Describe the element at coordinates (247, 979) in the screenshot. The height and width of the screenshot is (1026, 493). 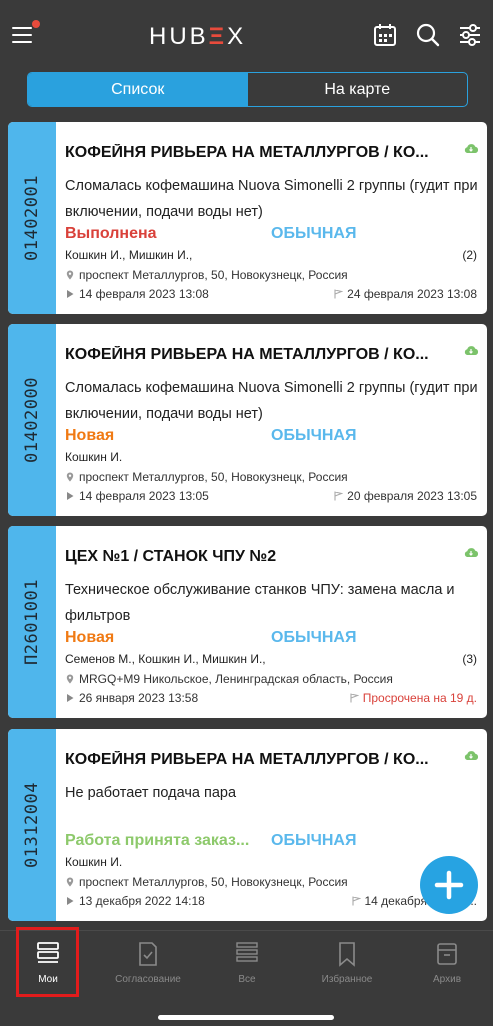
I see `tab-all-label: Все` at that location.